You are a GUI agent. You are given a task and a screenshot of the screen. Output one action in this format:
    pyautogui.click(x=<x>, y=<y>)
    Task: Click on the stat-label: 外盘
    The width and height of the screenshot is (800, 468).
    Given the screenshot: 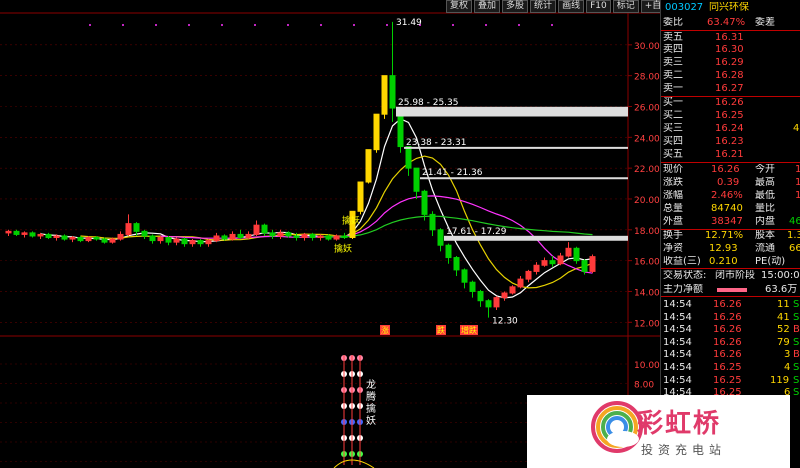 What is the action you would take?
    pyautogui.click(x=673, y=221)
    